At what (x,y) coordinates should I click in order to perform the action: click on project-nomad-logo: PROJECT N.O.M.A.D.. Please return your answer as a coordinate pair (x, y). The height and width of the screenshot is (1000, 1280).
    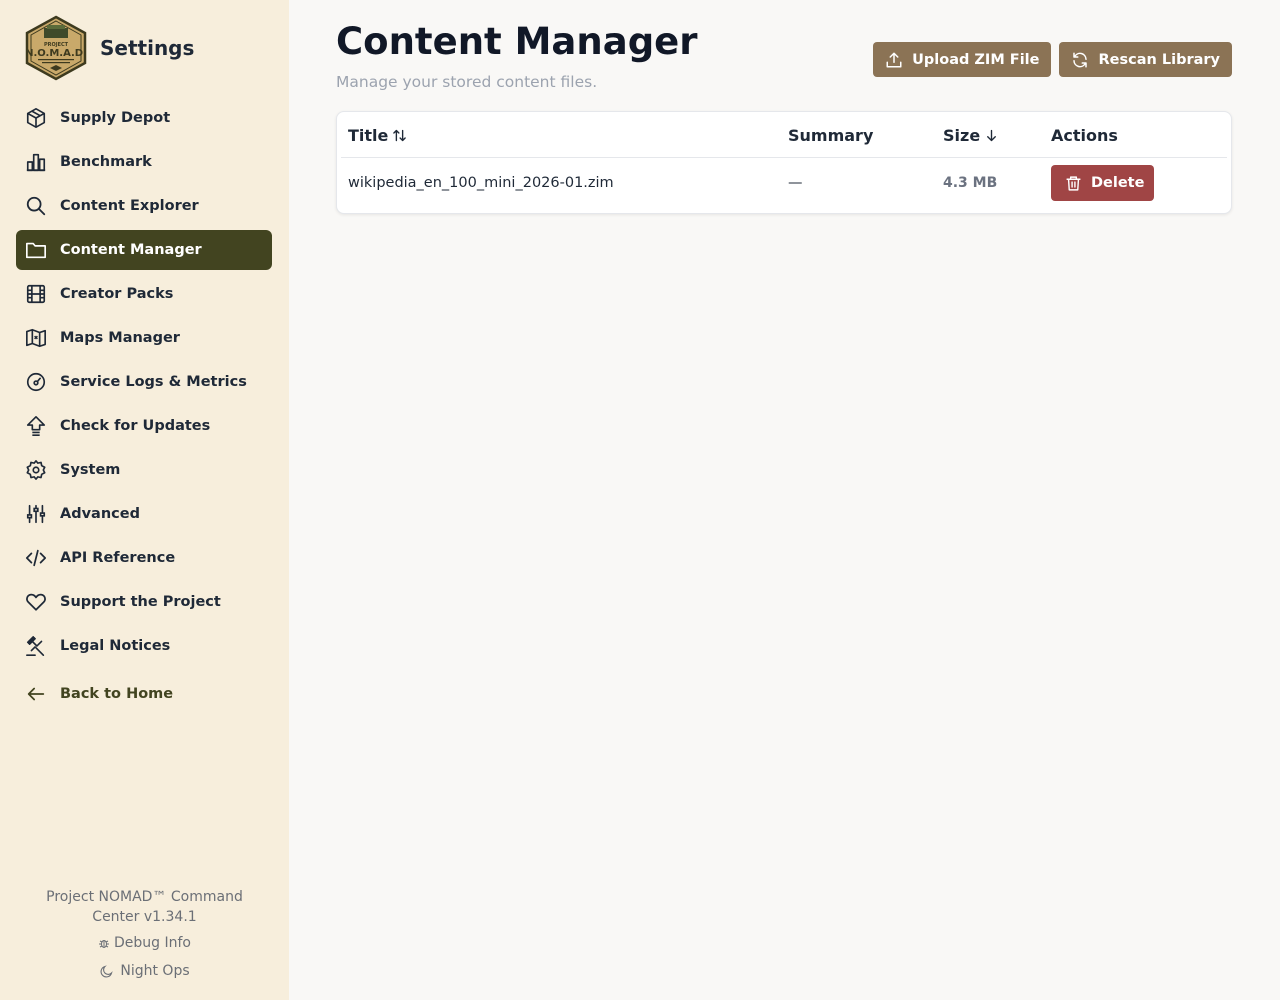
    Looking at the image, I should click on (56, 48).